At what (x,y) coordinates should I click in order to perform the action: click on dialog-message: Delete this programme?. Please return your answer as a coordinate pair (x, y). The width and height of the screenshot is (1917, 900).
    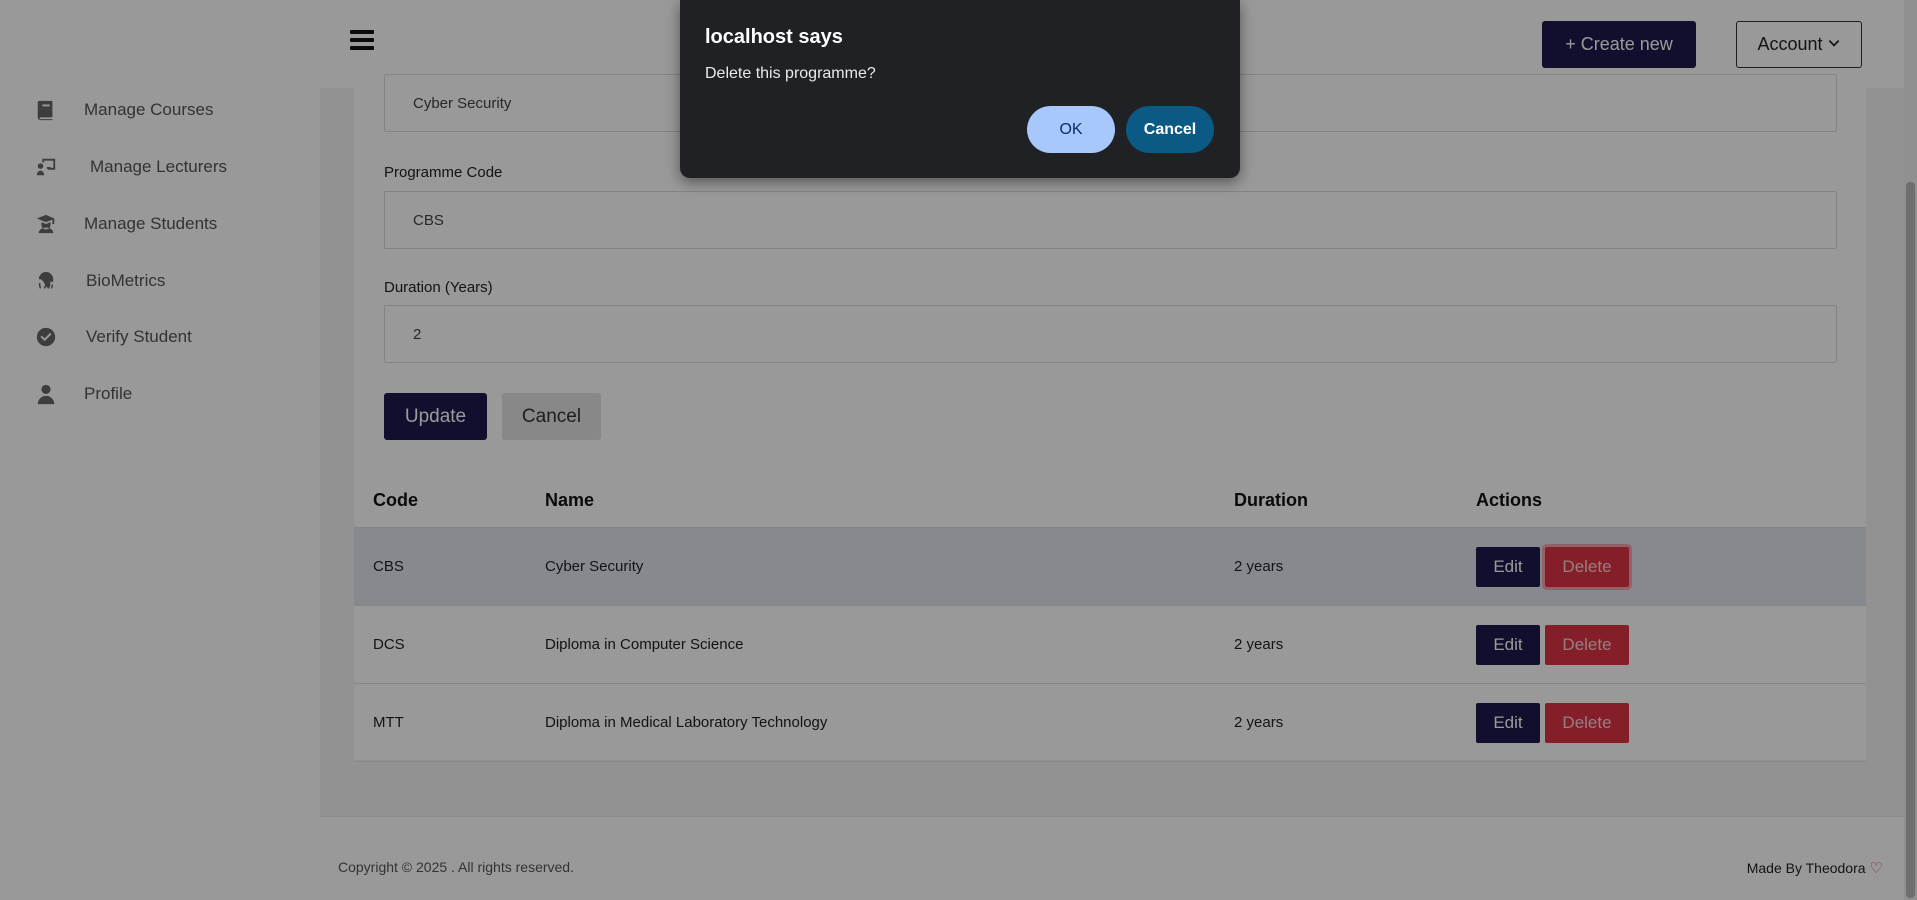
    Looking at the image, I should click on (790, 73).